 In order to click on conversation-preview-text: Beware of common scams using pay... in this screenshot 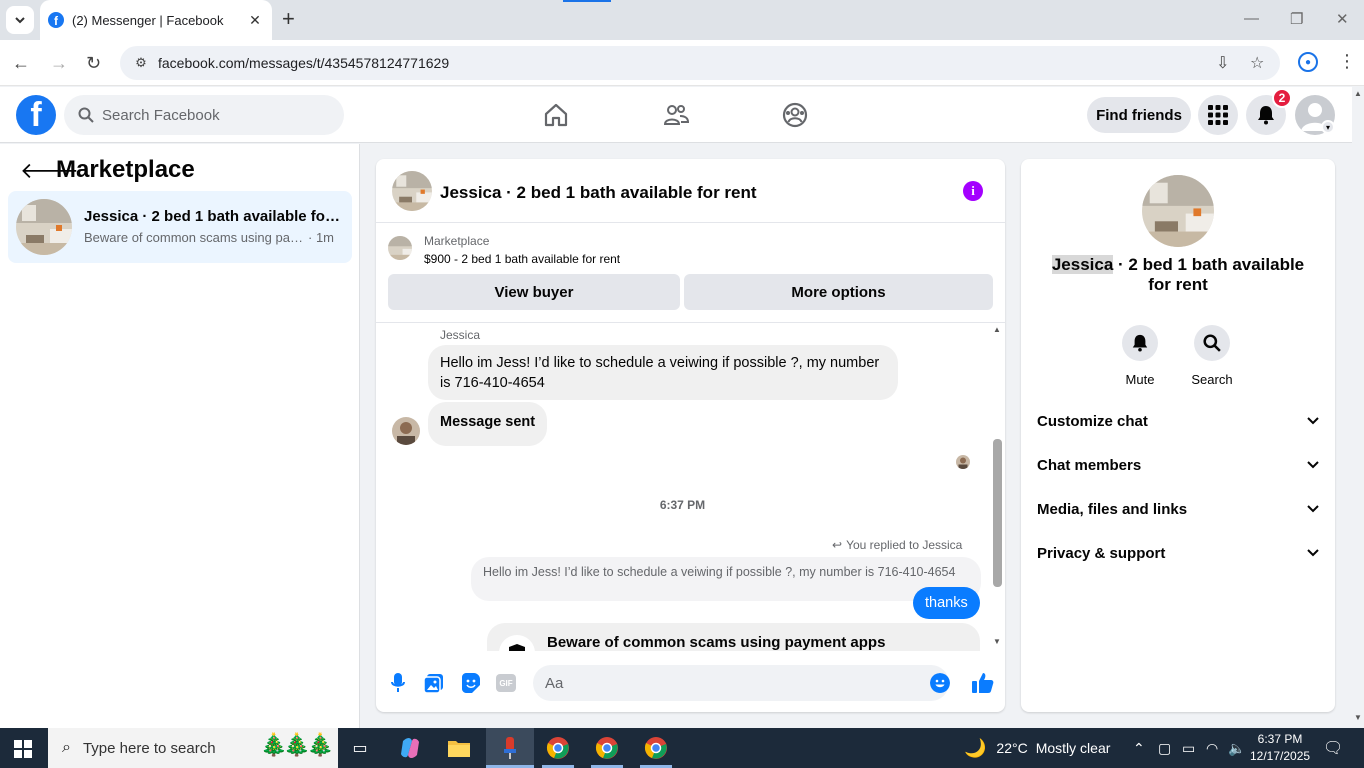, I will do `click(194, 237)`.